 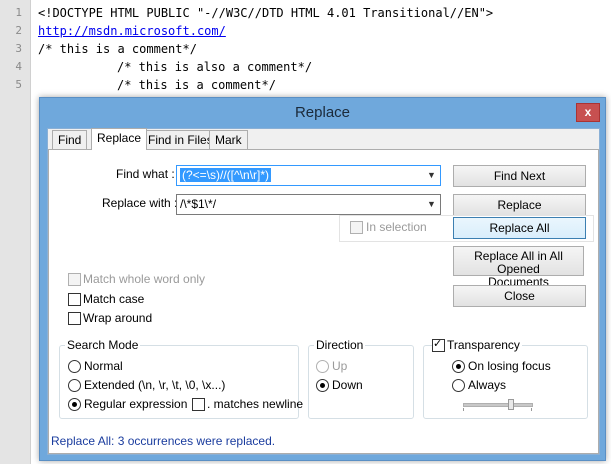 I want to click on always-label: Always, so click(x=487, y=385).